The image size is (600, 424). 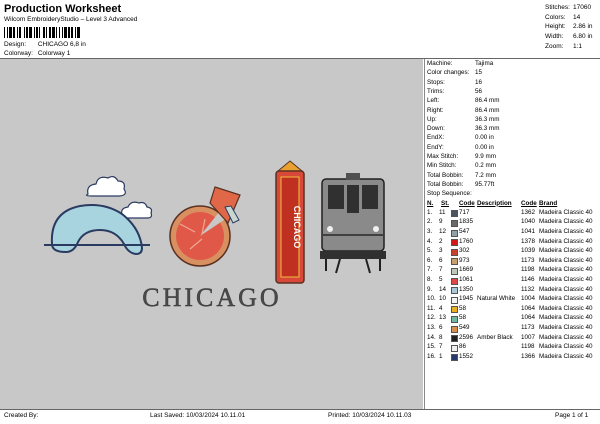 What do you see at coordinates (432, 119) in the screenshot?
I see `info-label: Up:` at bounding box center [432, 119].